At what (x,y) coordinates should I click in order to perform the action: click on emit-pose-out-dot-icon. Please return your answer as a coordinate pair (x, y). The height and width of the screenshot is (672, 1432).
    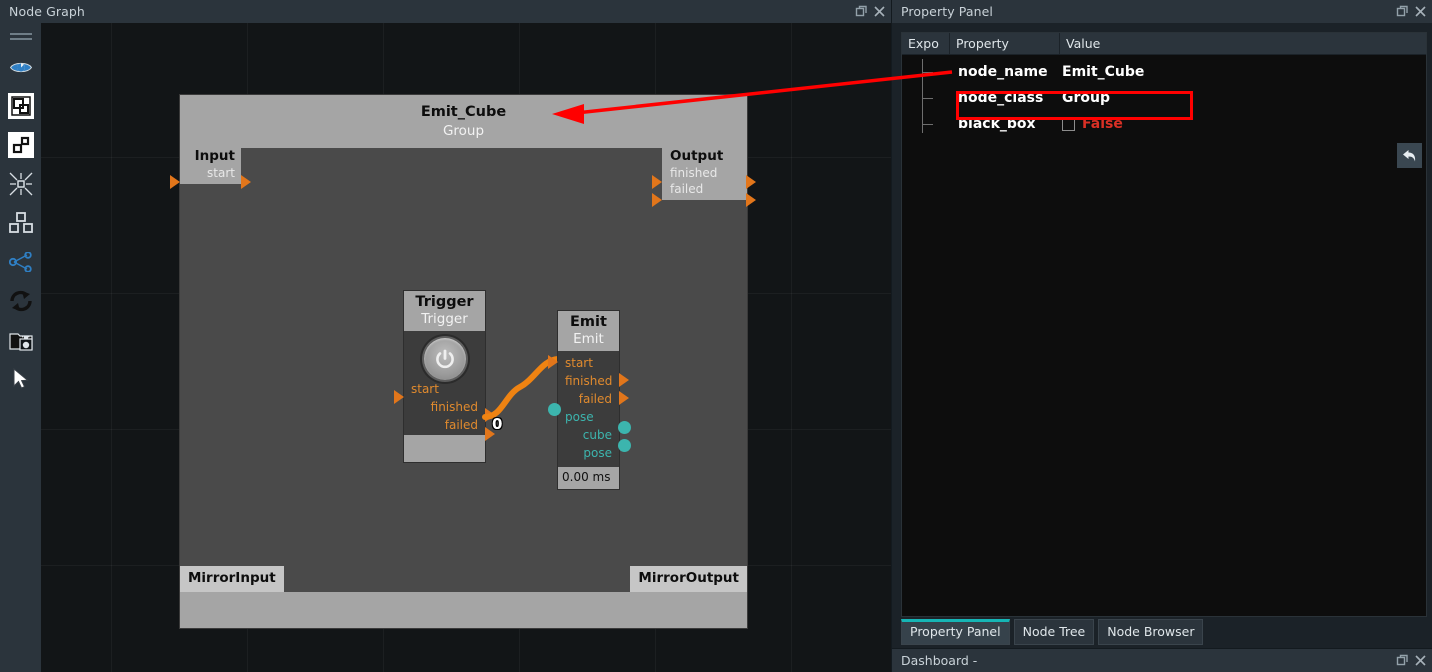
    Looking at the image, I should click on (624, 445).